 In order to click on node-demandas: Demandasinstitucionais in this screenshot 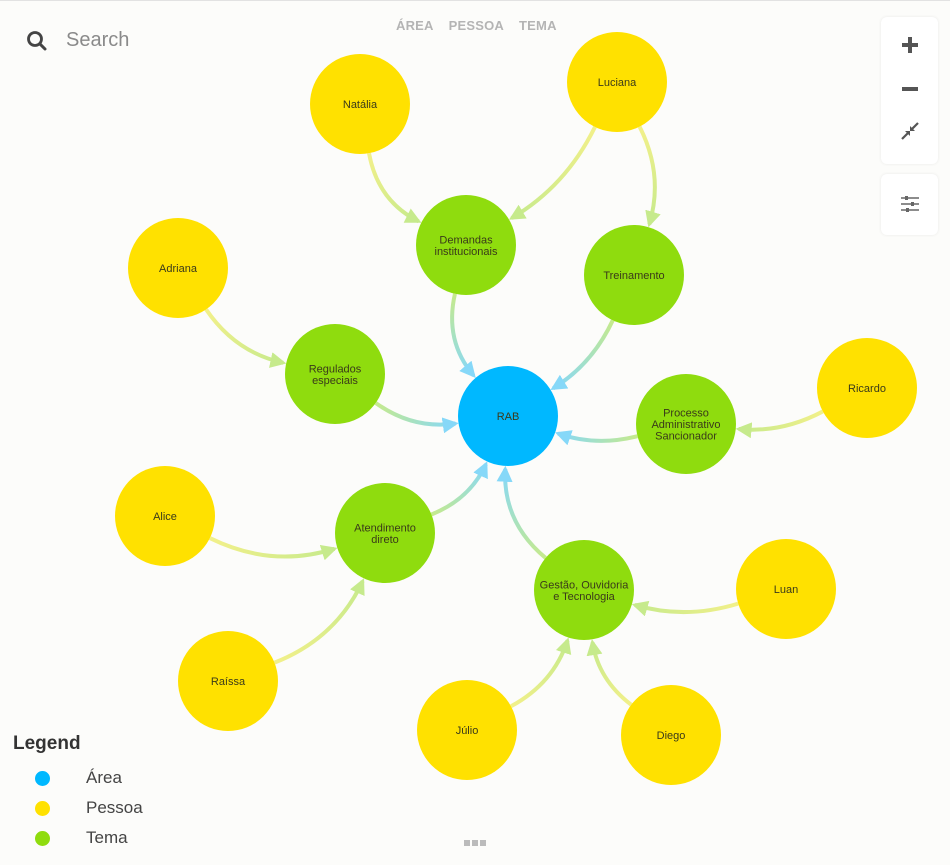, I will do `click(466, 245)`.